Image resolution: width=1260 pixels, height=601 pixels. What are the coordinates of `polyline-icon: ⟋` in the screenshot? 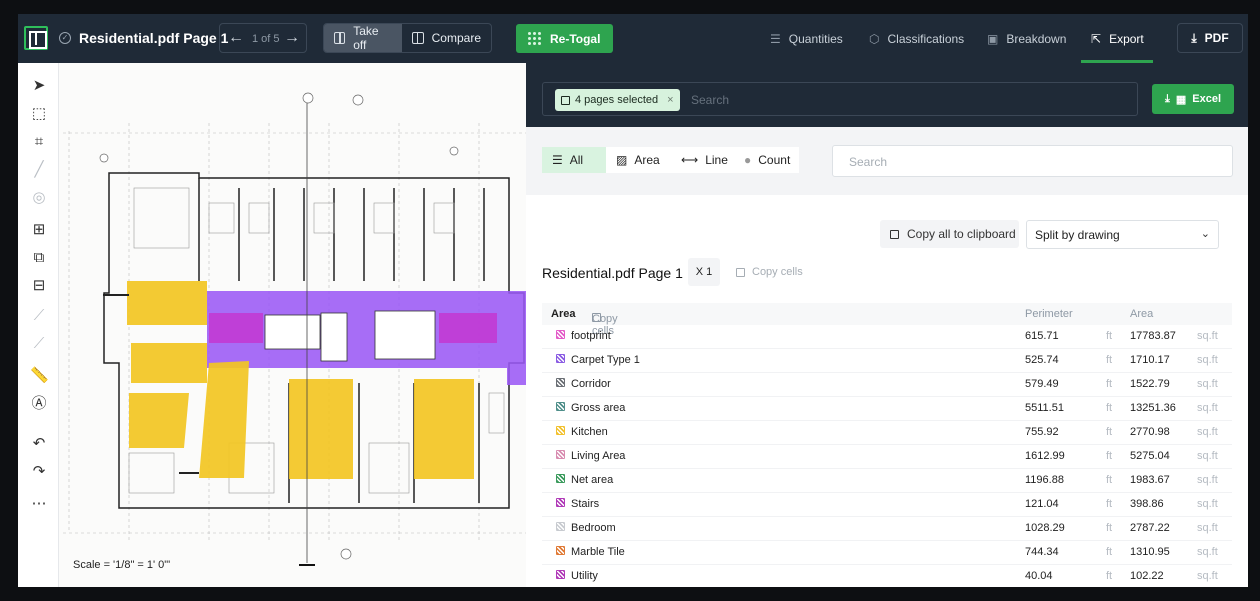 It's located at (39, 316).